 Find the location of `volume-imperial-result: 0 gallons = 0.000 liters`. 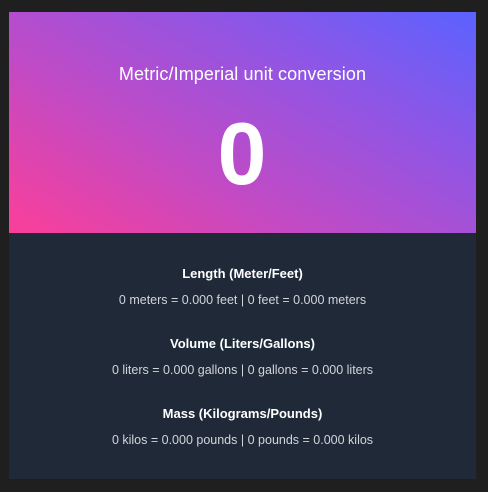

volume-imperial-result: 0 gallons = 0.000 liters is located at coordinates (310, 370).